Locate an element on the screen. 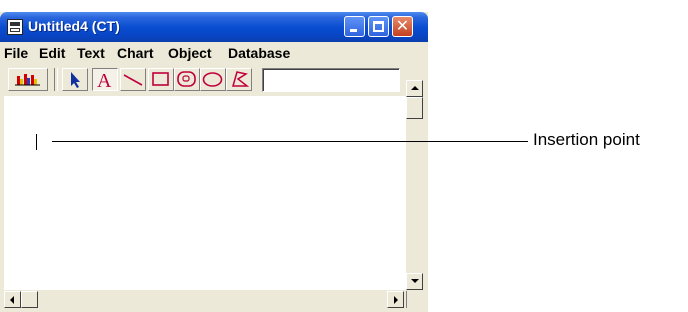 This screenshot has width=688, height=312. text-a-icon: A is located at coordinates (104, 80).